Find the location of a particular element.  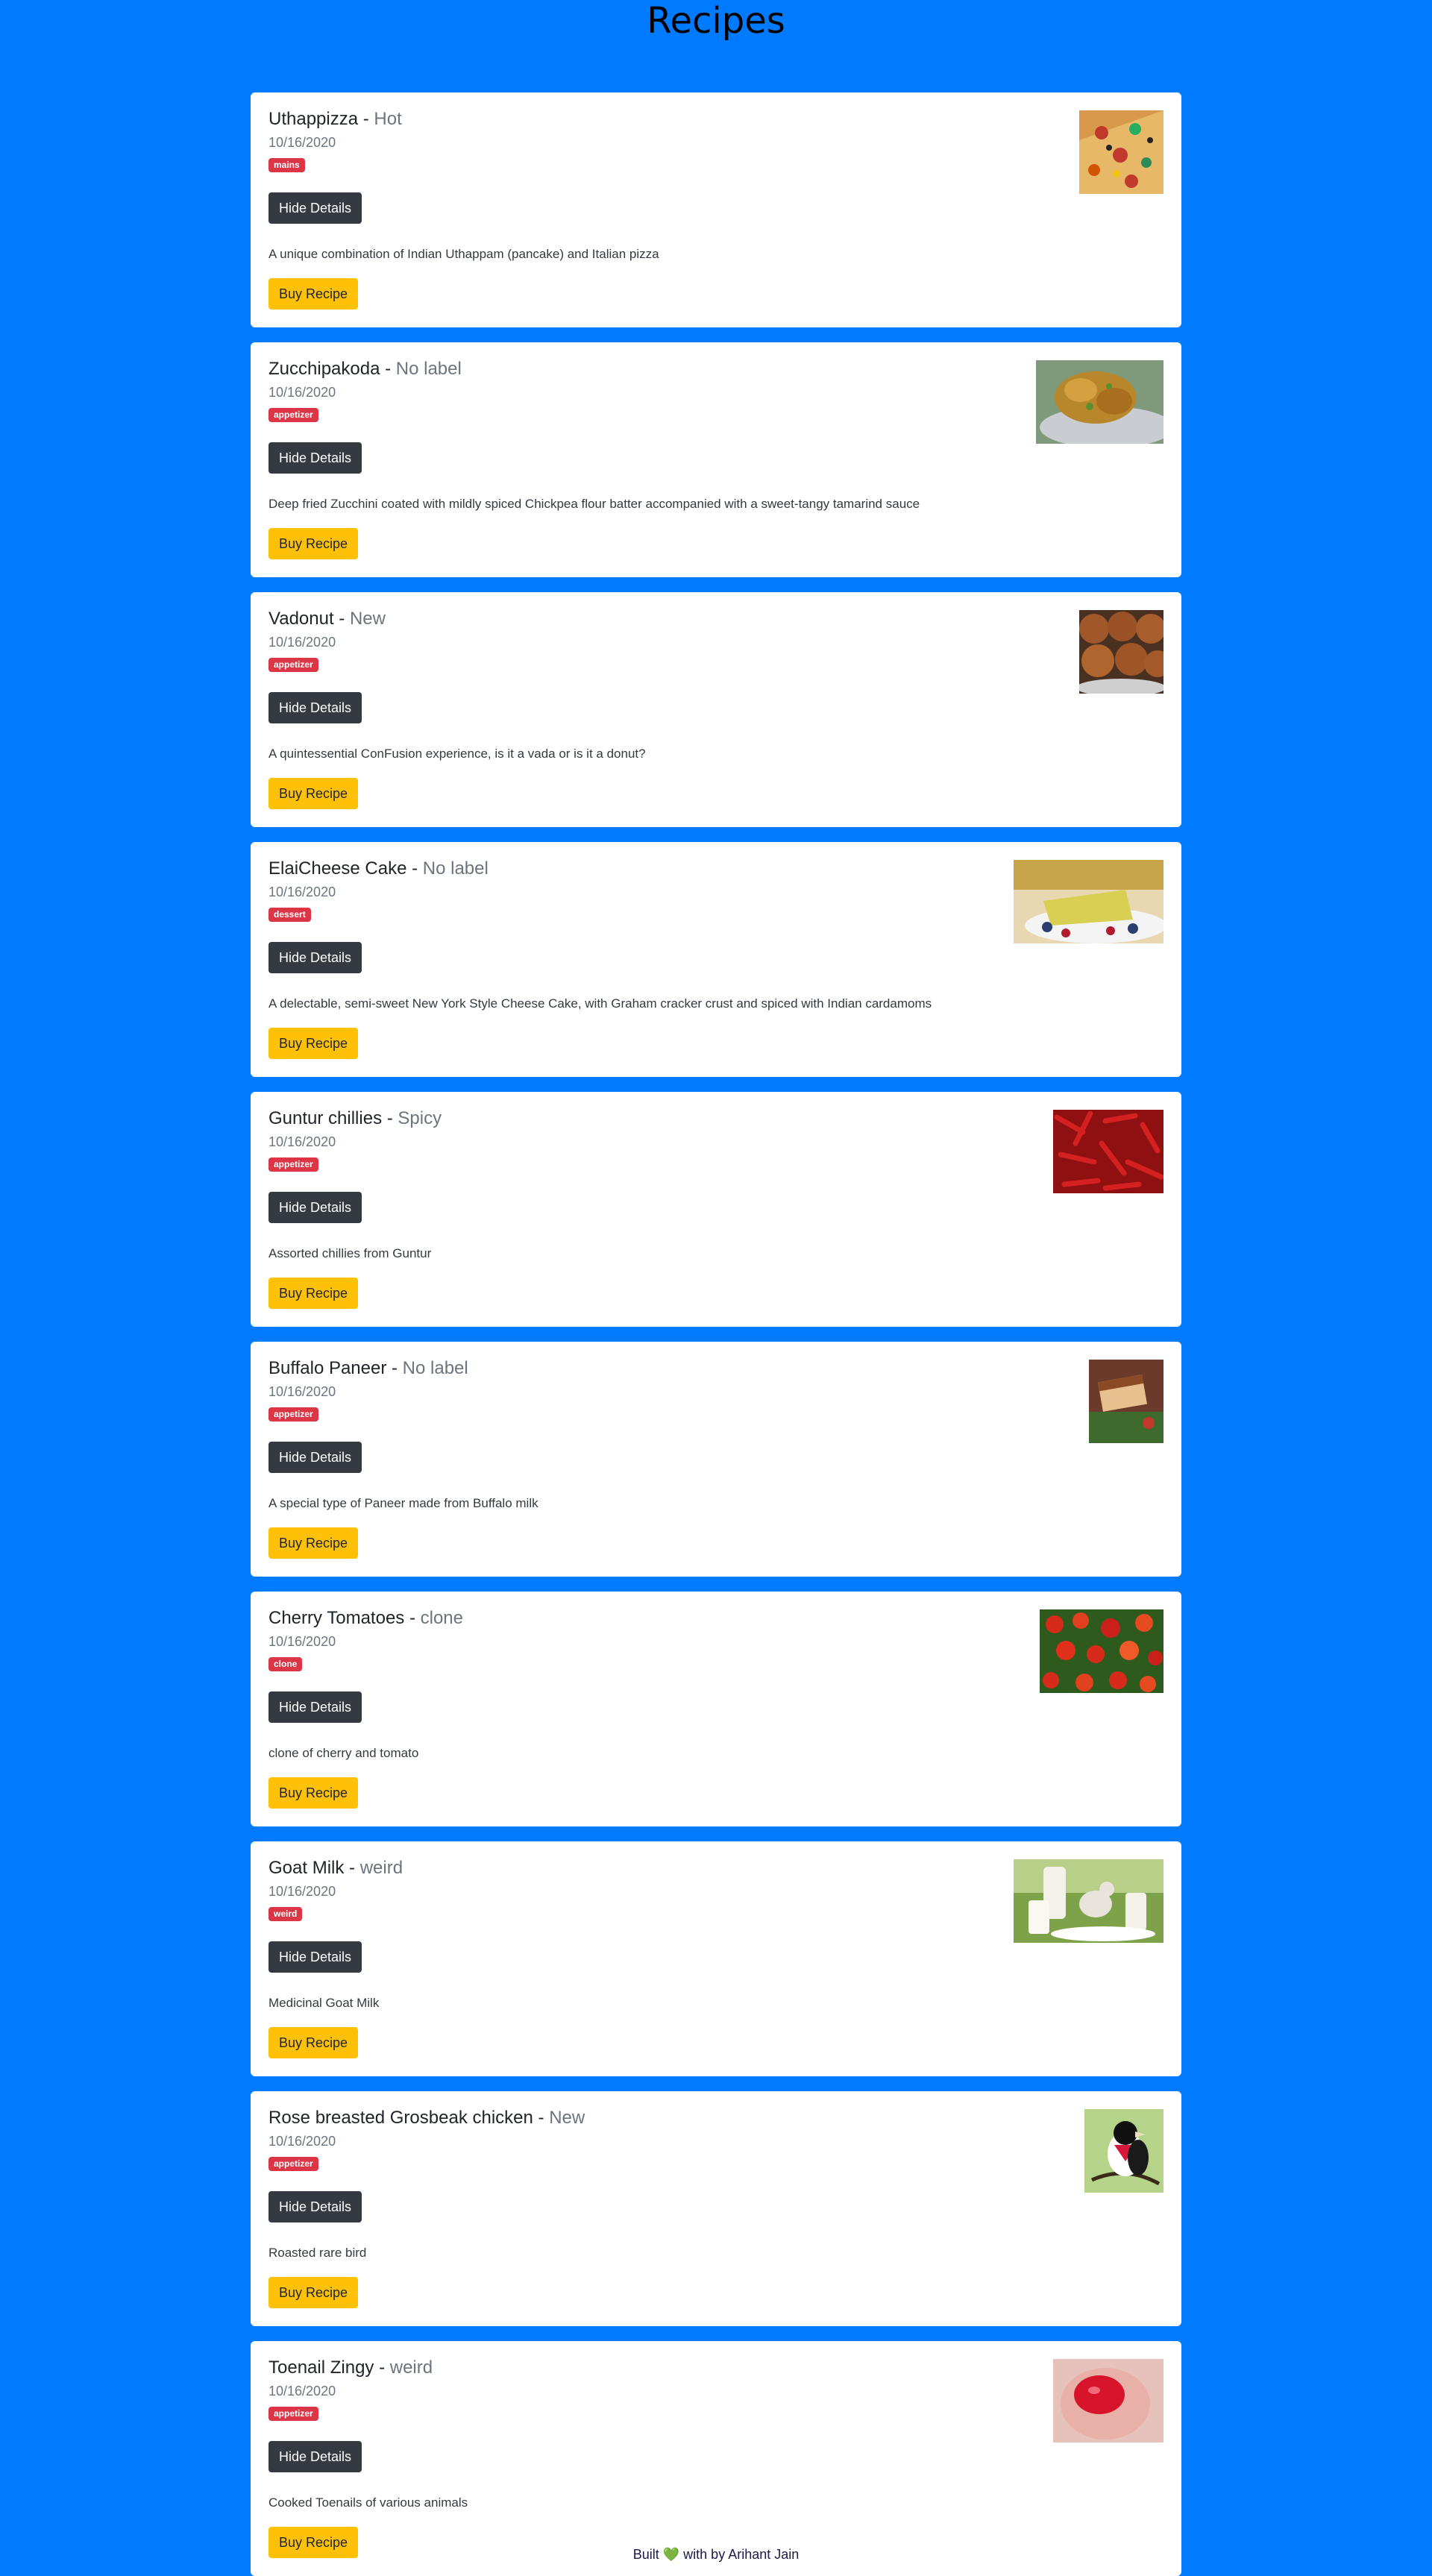

recipe-name: Toenail Zingy is located at coordinates (321, 2368).